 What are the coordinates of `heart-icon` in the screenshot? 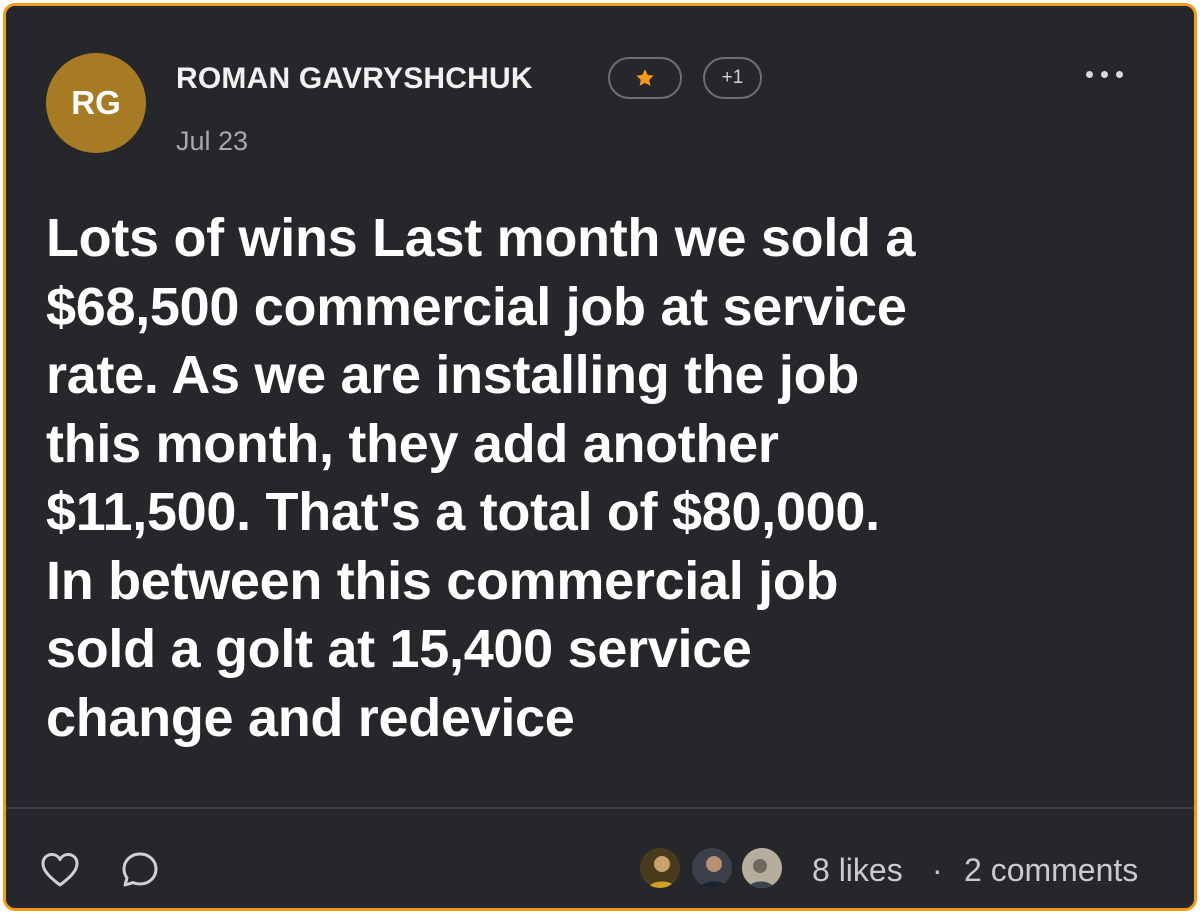 It's located at (60, 870).